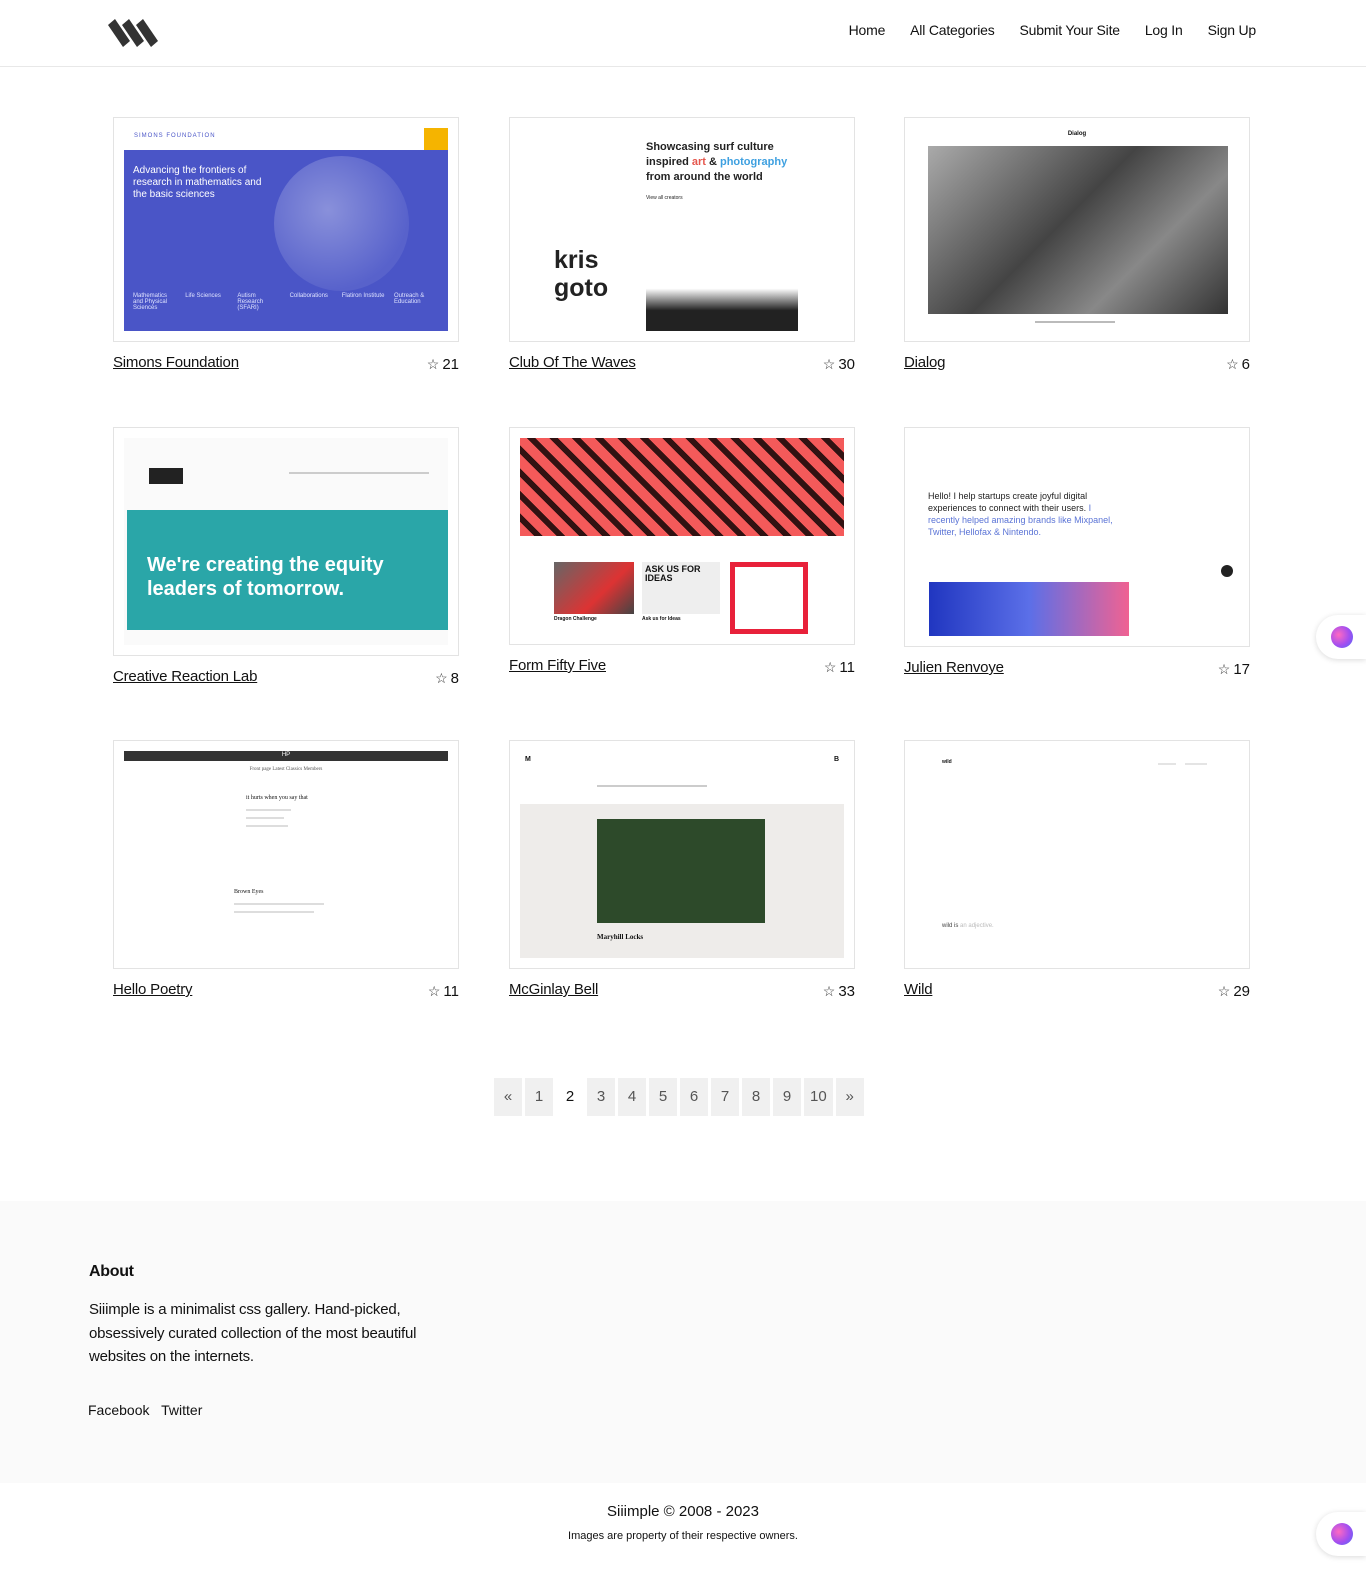 This screenshot has width=1366, height=1571. I want to click on card-title: Club Of The Waves, so click(572, 362).